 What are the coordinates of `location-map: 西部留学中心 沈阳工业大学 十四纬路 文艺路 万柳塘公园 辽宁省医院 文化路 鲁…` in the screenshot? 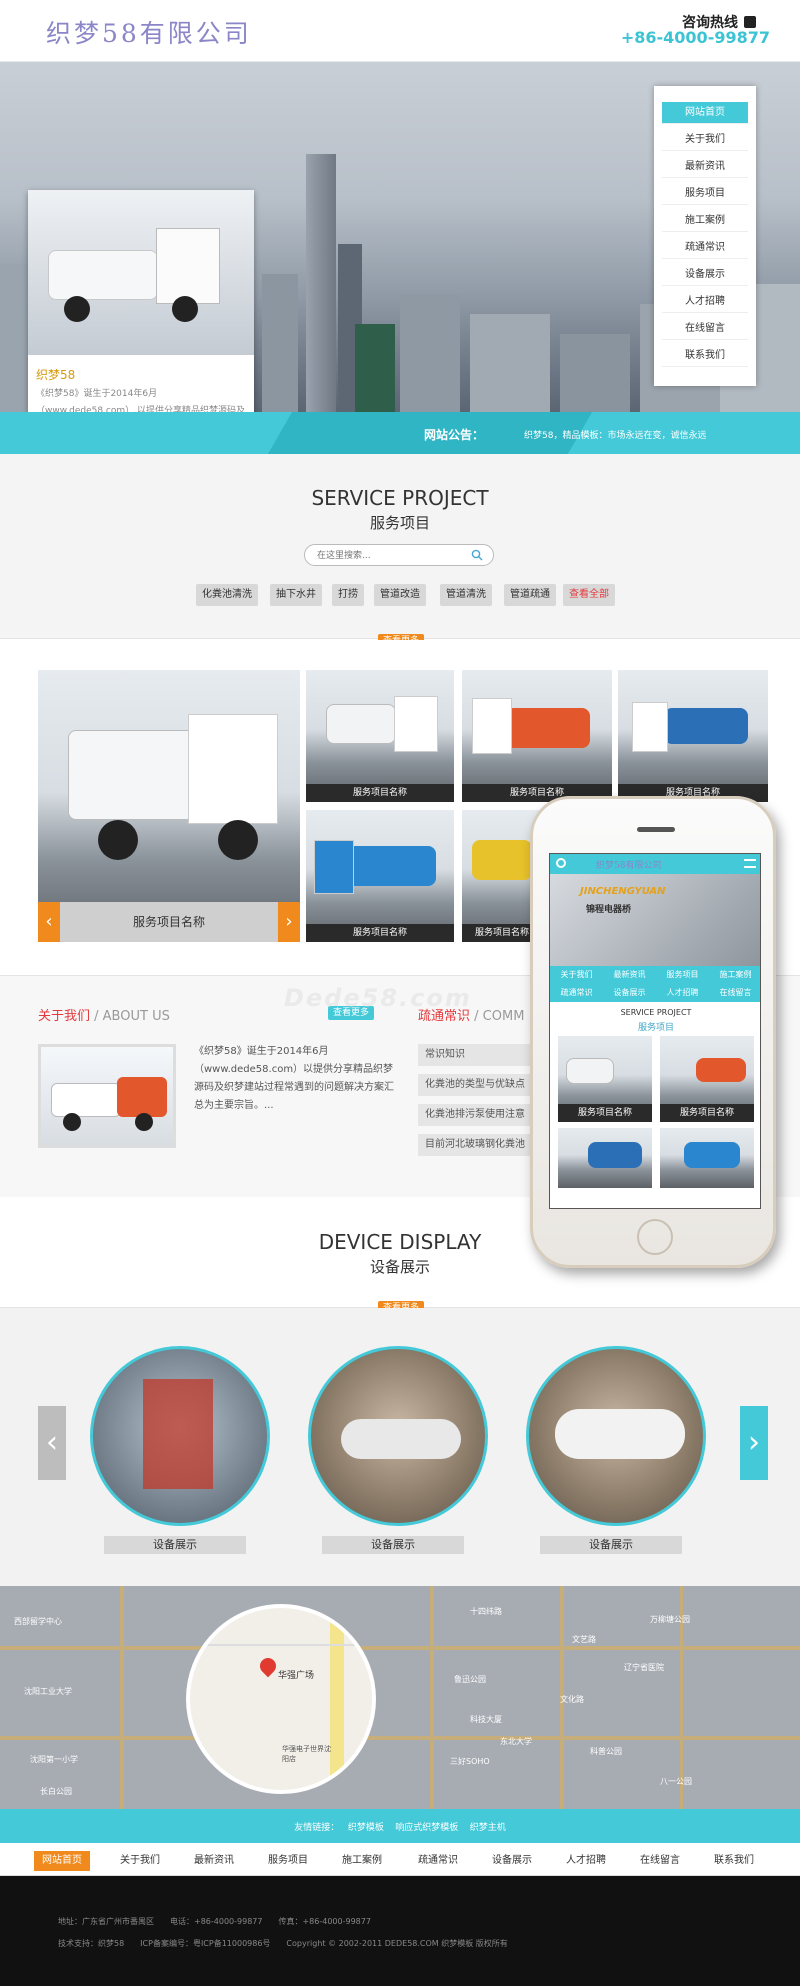 It's located at (400, 1697).